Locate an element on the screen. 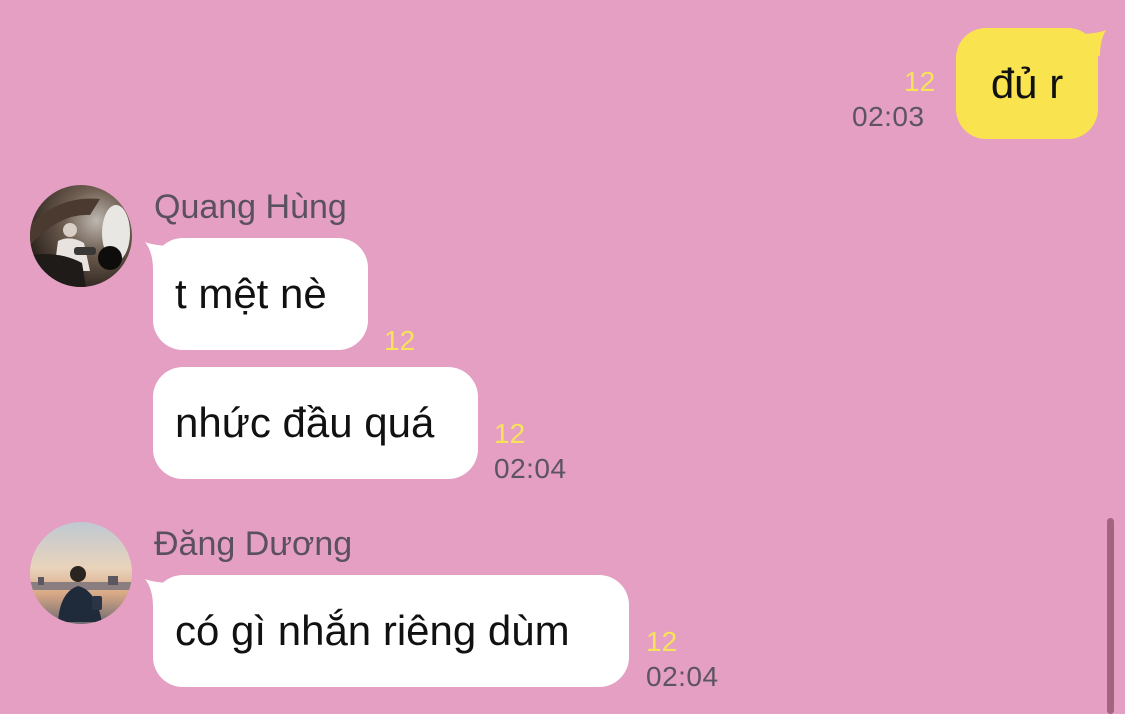  avatar-dang-duong is located at coordinates (81, 573).